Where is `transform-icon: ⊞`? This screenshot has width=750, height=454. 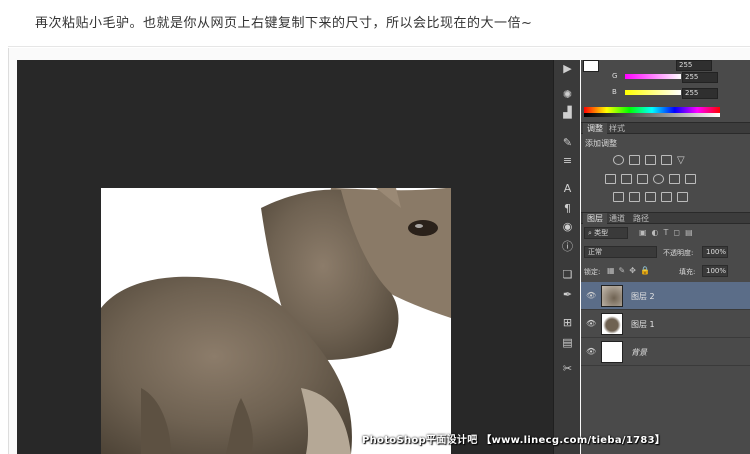 transform-icon: ⊞ is located at coordinates (567, 322).